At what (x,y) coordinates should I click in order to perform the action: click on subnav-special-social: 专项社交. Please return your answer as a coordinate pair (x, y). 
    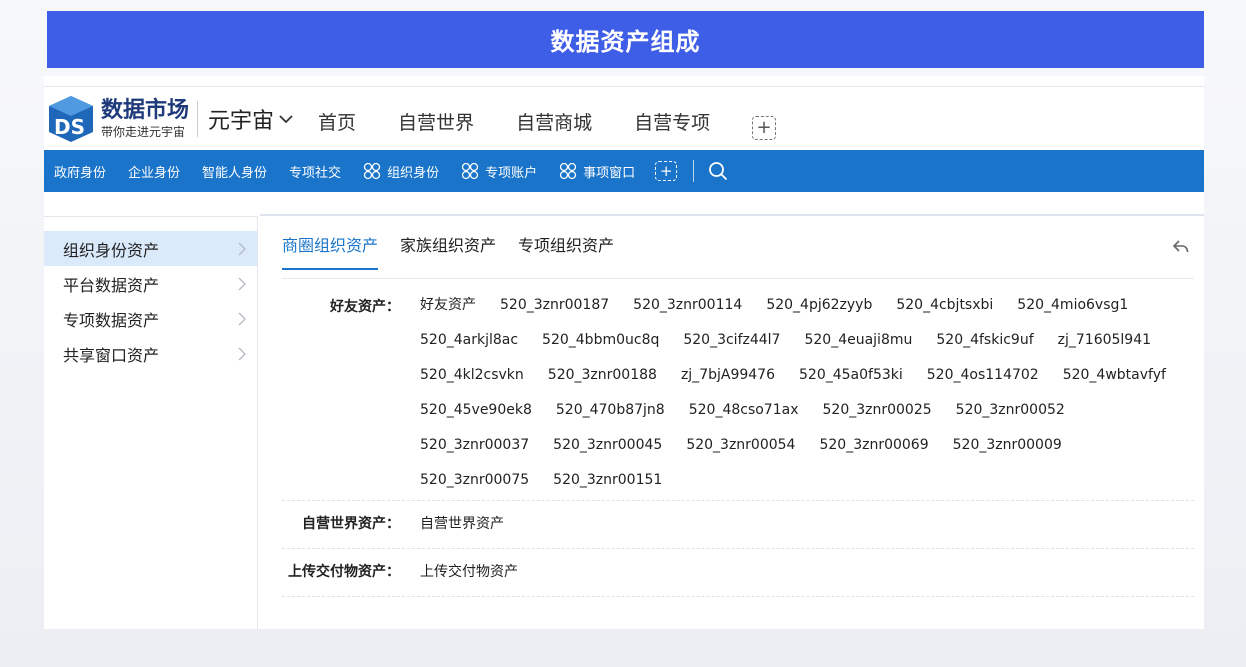
    Looking at the image, I should click on (315, 171).